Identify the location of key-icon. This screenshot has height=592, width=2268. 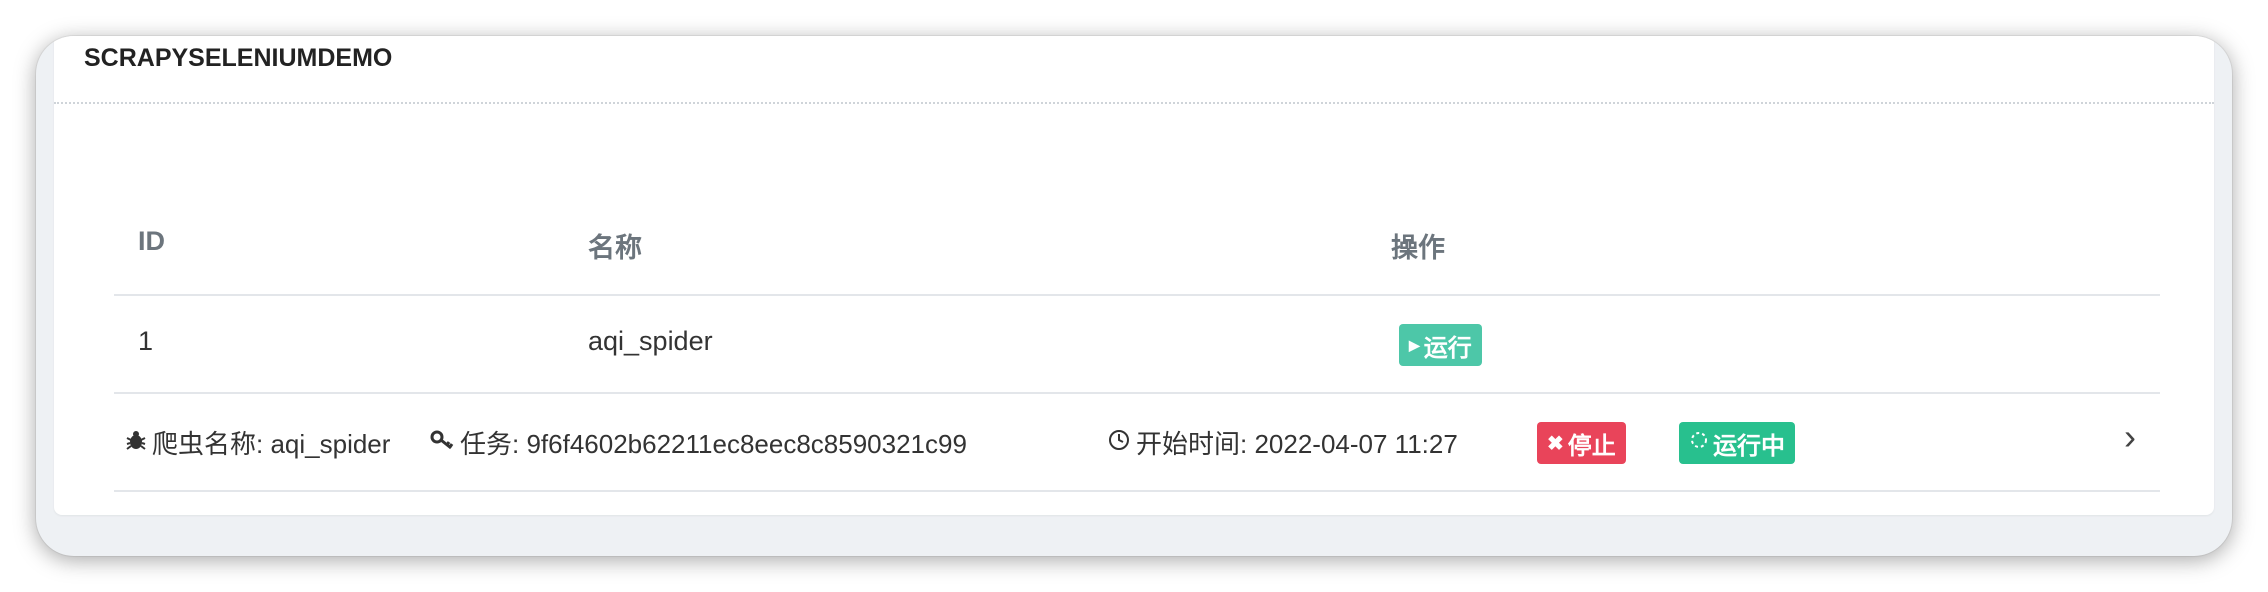
(442, 443).